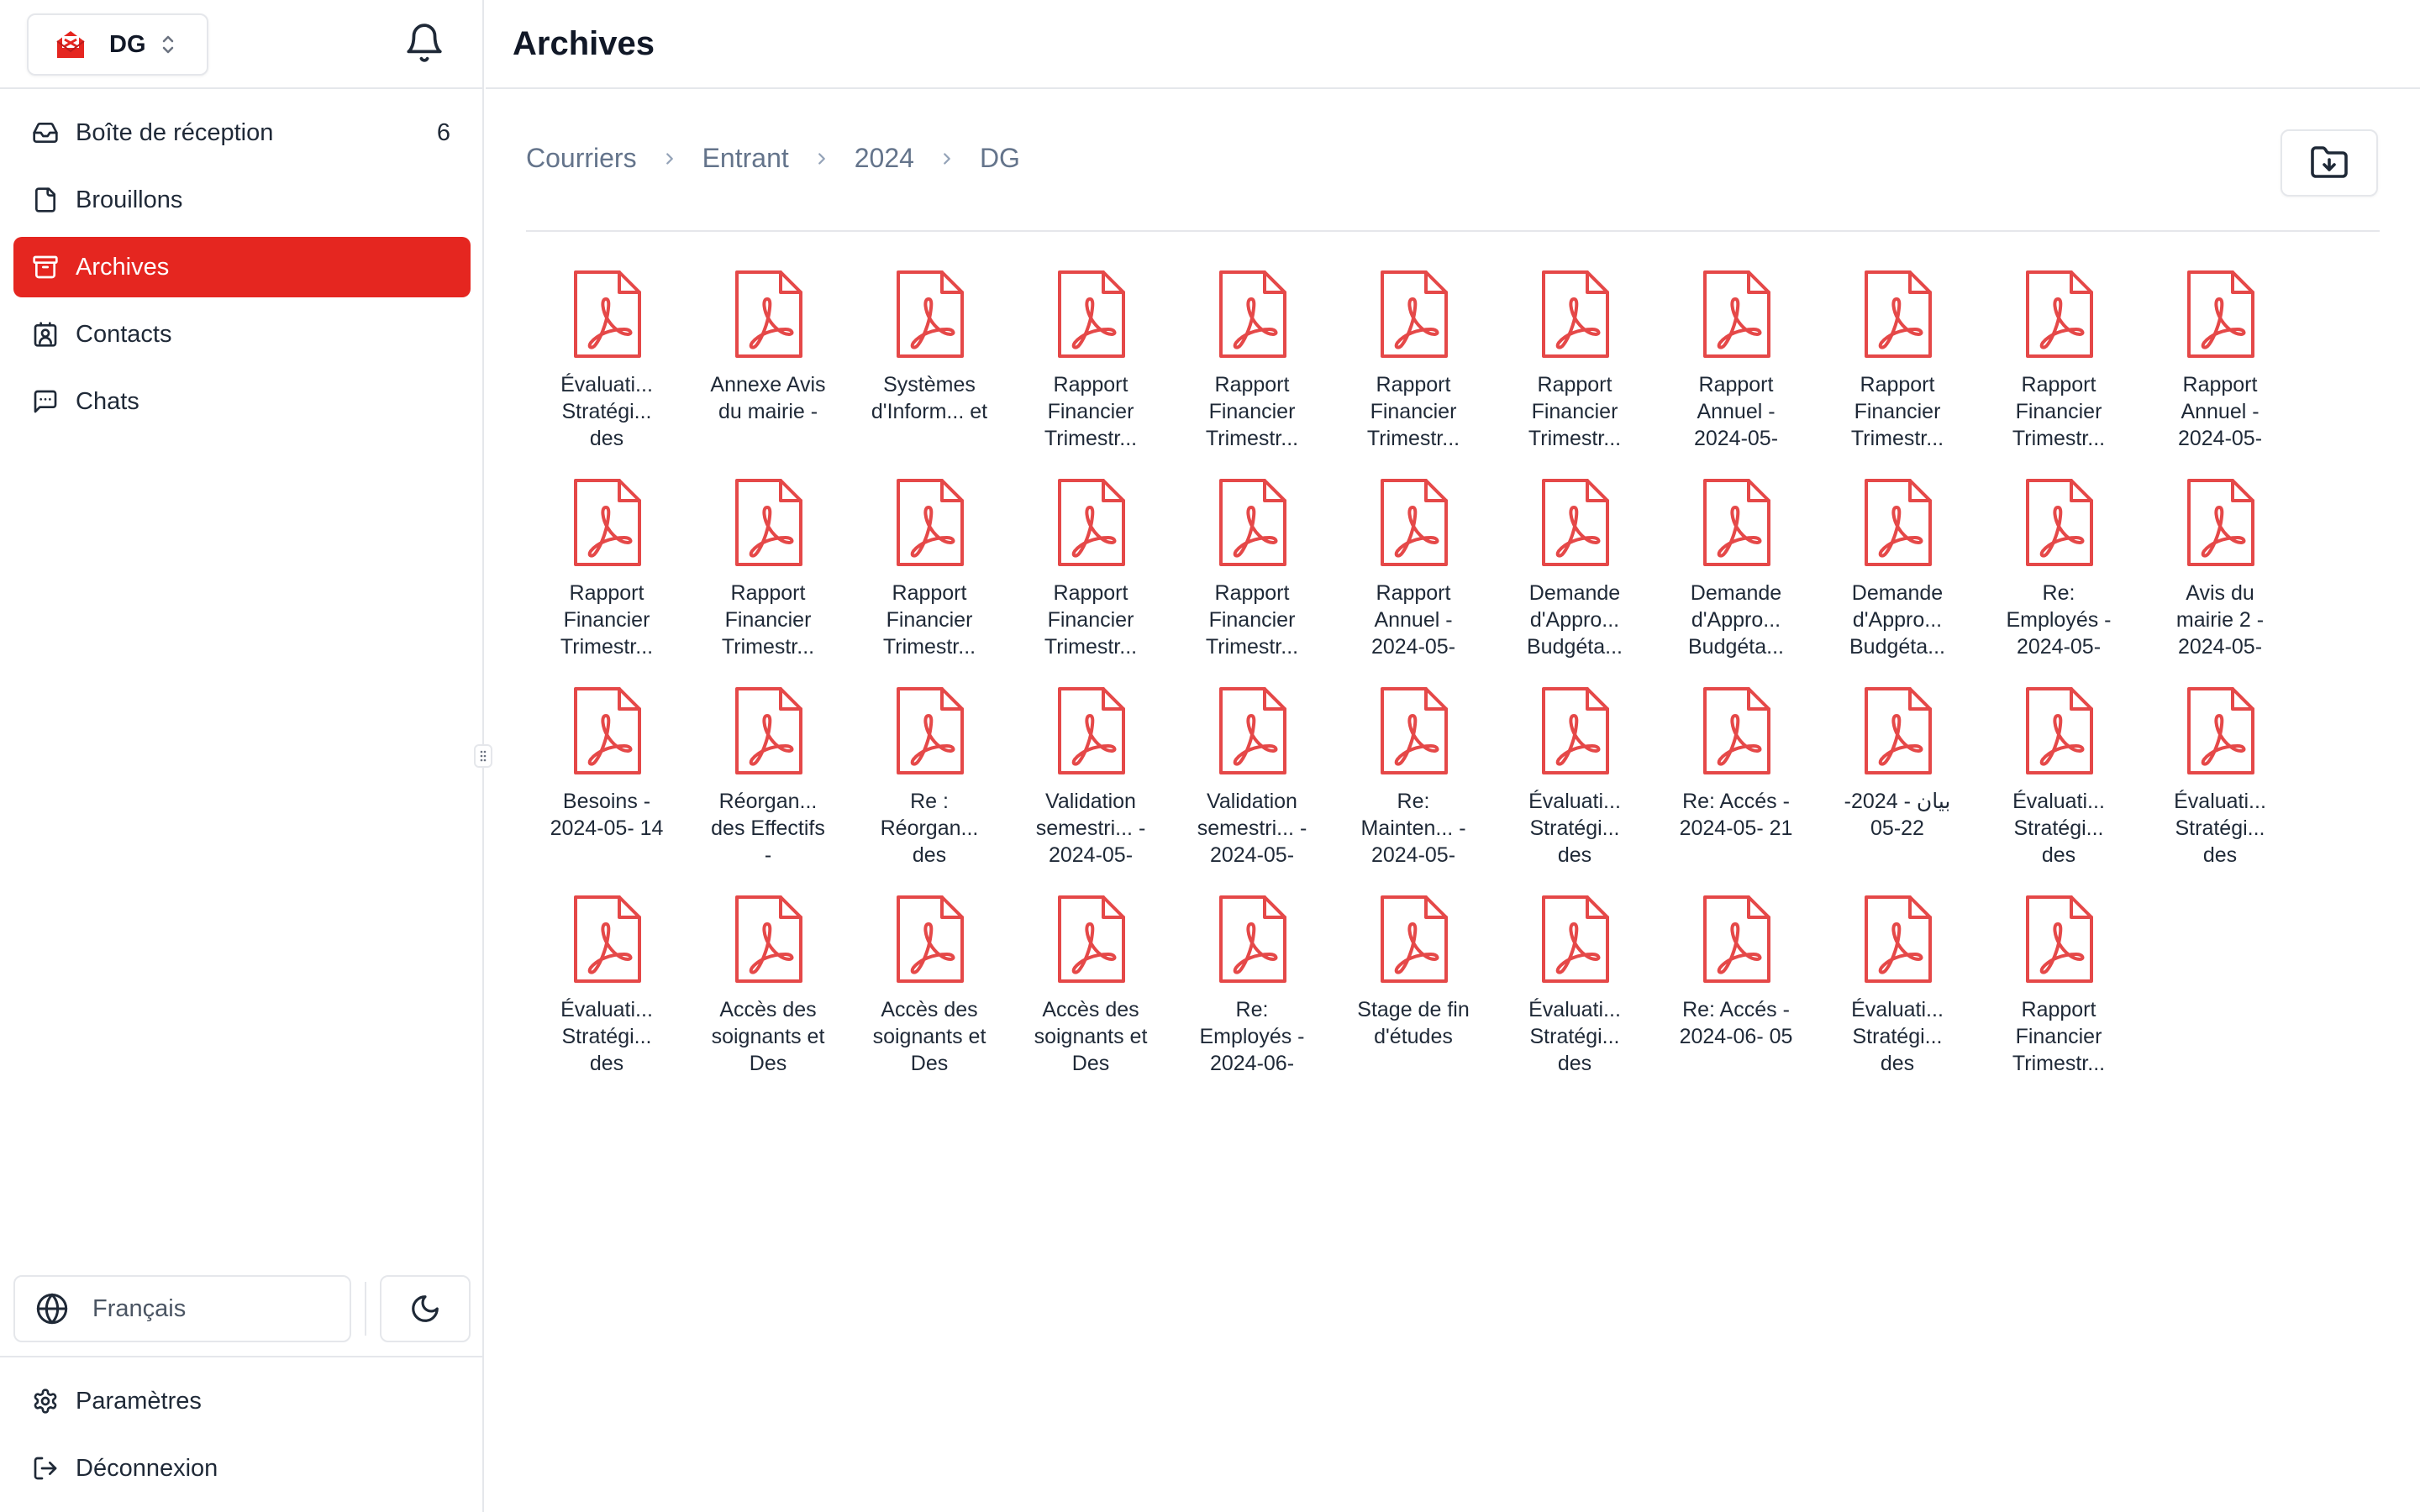 This screenshot has height=1512, width=2420. Describe the element at coordinates (242, 1468) in the screenshot. I see `nav-item-logout: Déconnexion` at that location.